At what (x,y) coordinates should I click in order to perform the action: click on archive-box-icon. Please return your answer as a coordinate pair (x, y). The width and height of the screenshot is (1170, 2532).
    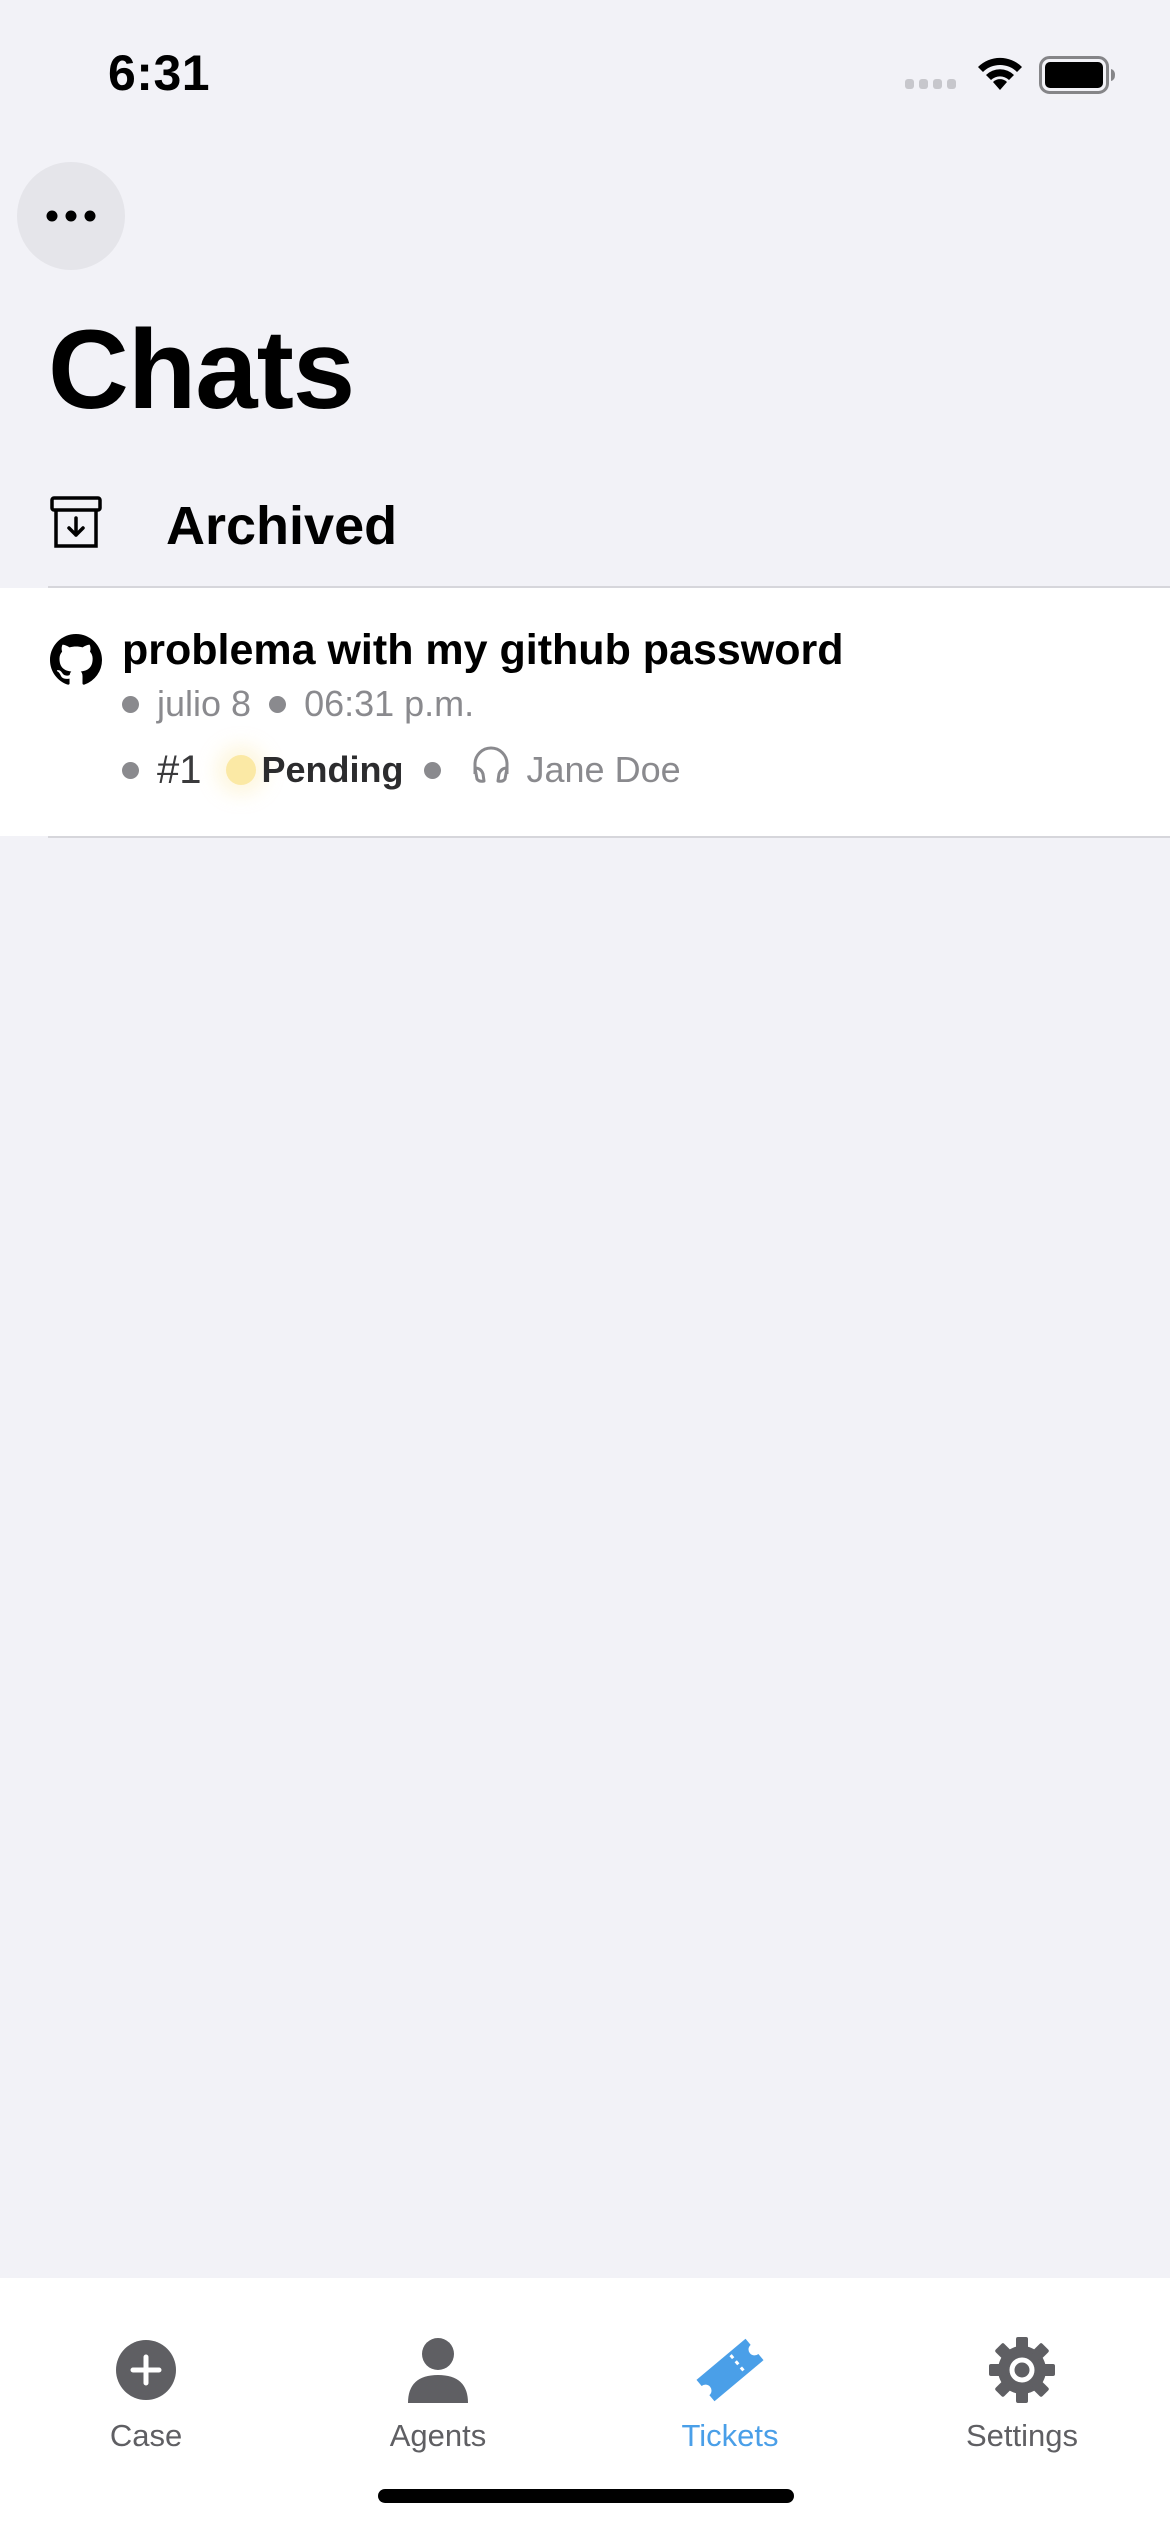
    Looking at the image, I should click on (76, 522).